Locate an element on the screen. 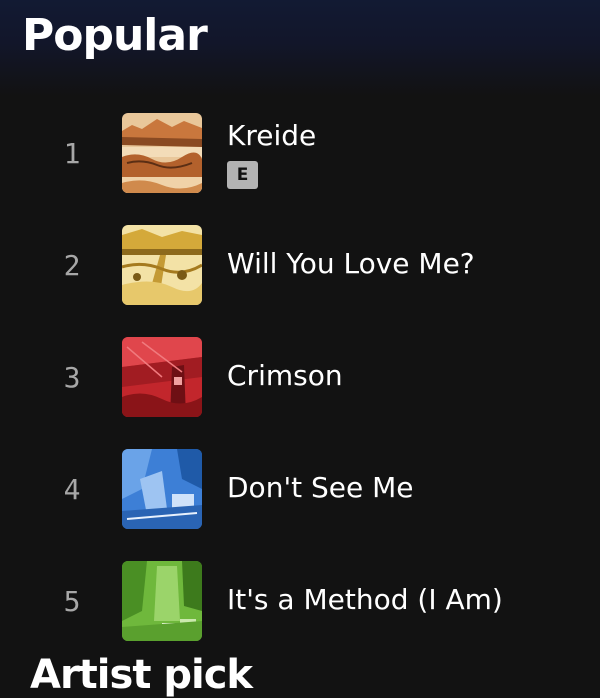 This screenshot has width=600, height=698. track-title: Kreide is located at coordinates (271, 135).